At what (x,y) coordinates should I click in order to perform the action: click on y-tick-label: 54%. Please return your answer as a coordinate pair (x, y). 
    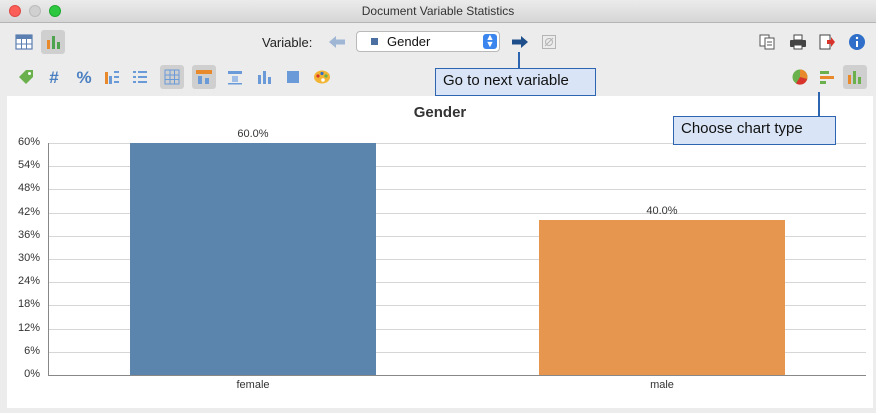
    Looking at the image, I should click on (28, 165).